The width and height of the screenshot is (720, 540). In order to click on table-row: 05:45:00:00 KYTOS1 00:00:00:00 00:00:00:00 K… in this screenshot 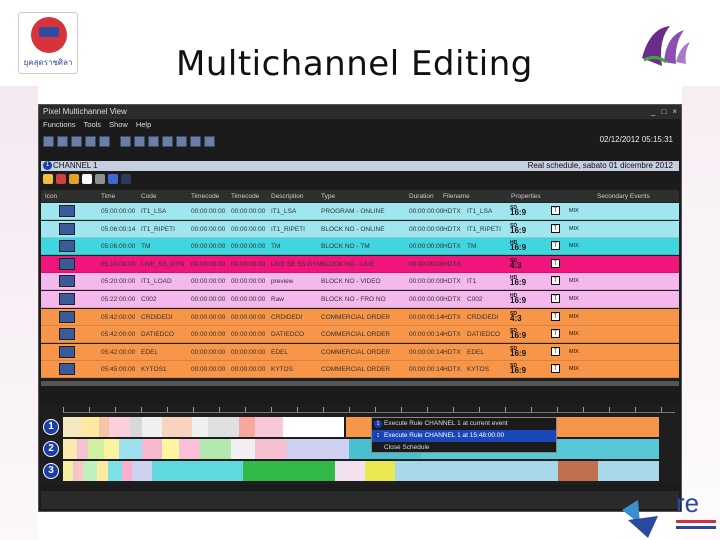, I will do `click(360, 370)`.